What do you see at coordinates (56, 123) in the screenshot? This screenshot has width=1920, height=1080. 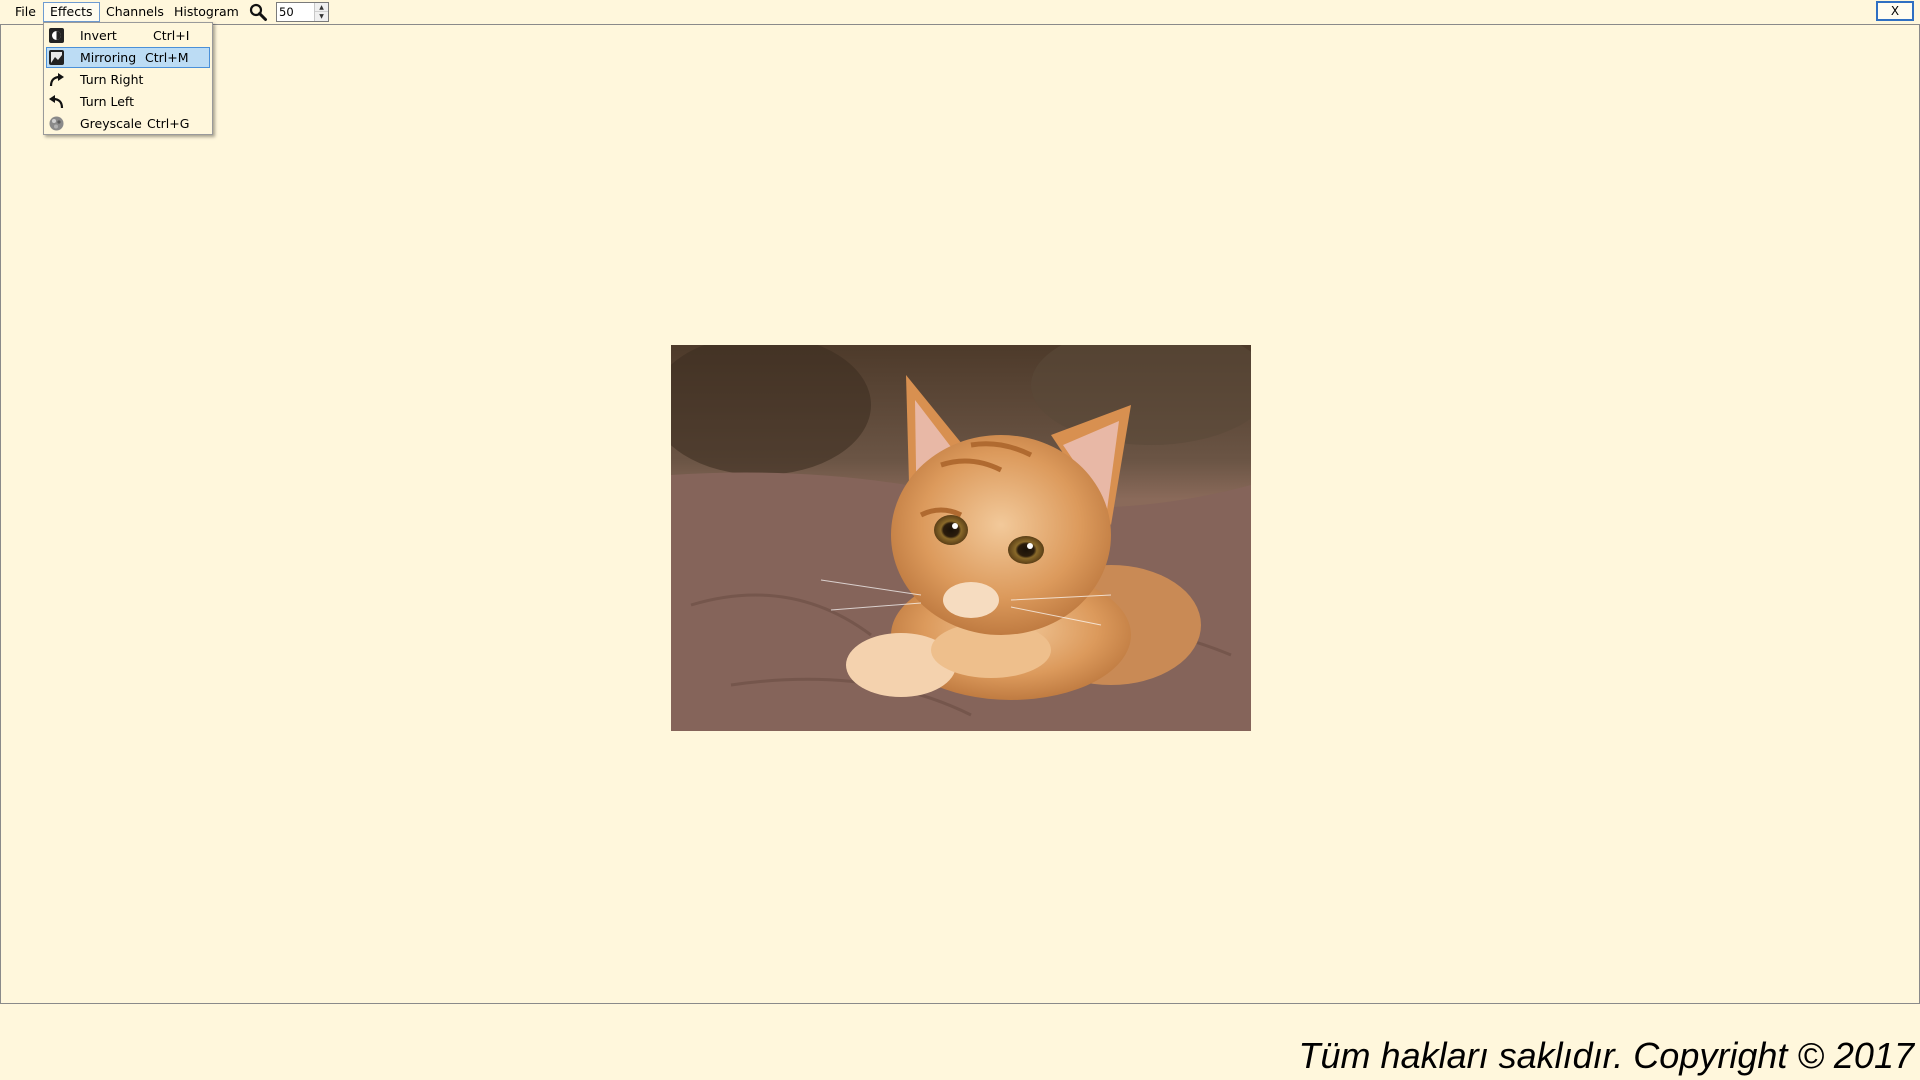 I see `greyscale-icon` at bounding box center [56, 123].